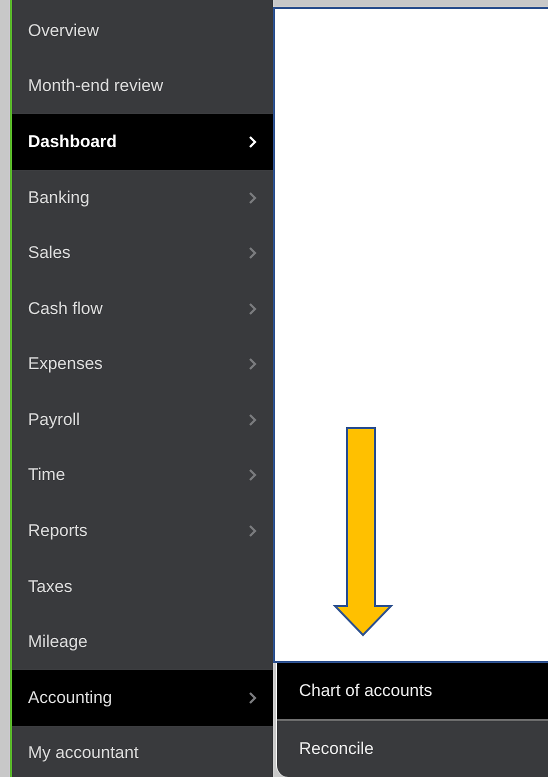 This screenshot has height=777, width=548. I want to click on sidebar-item: Mileage, so click(142, 642).